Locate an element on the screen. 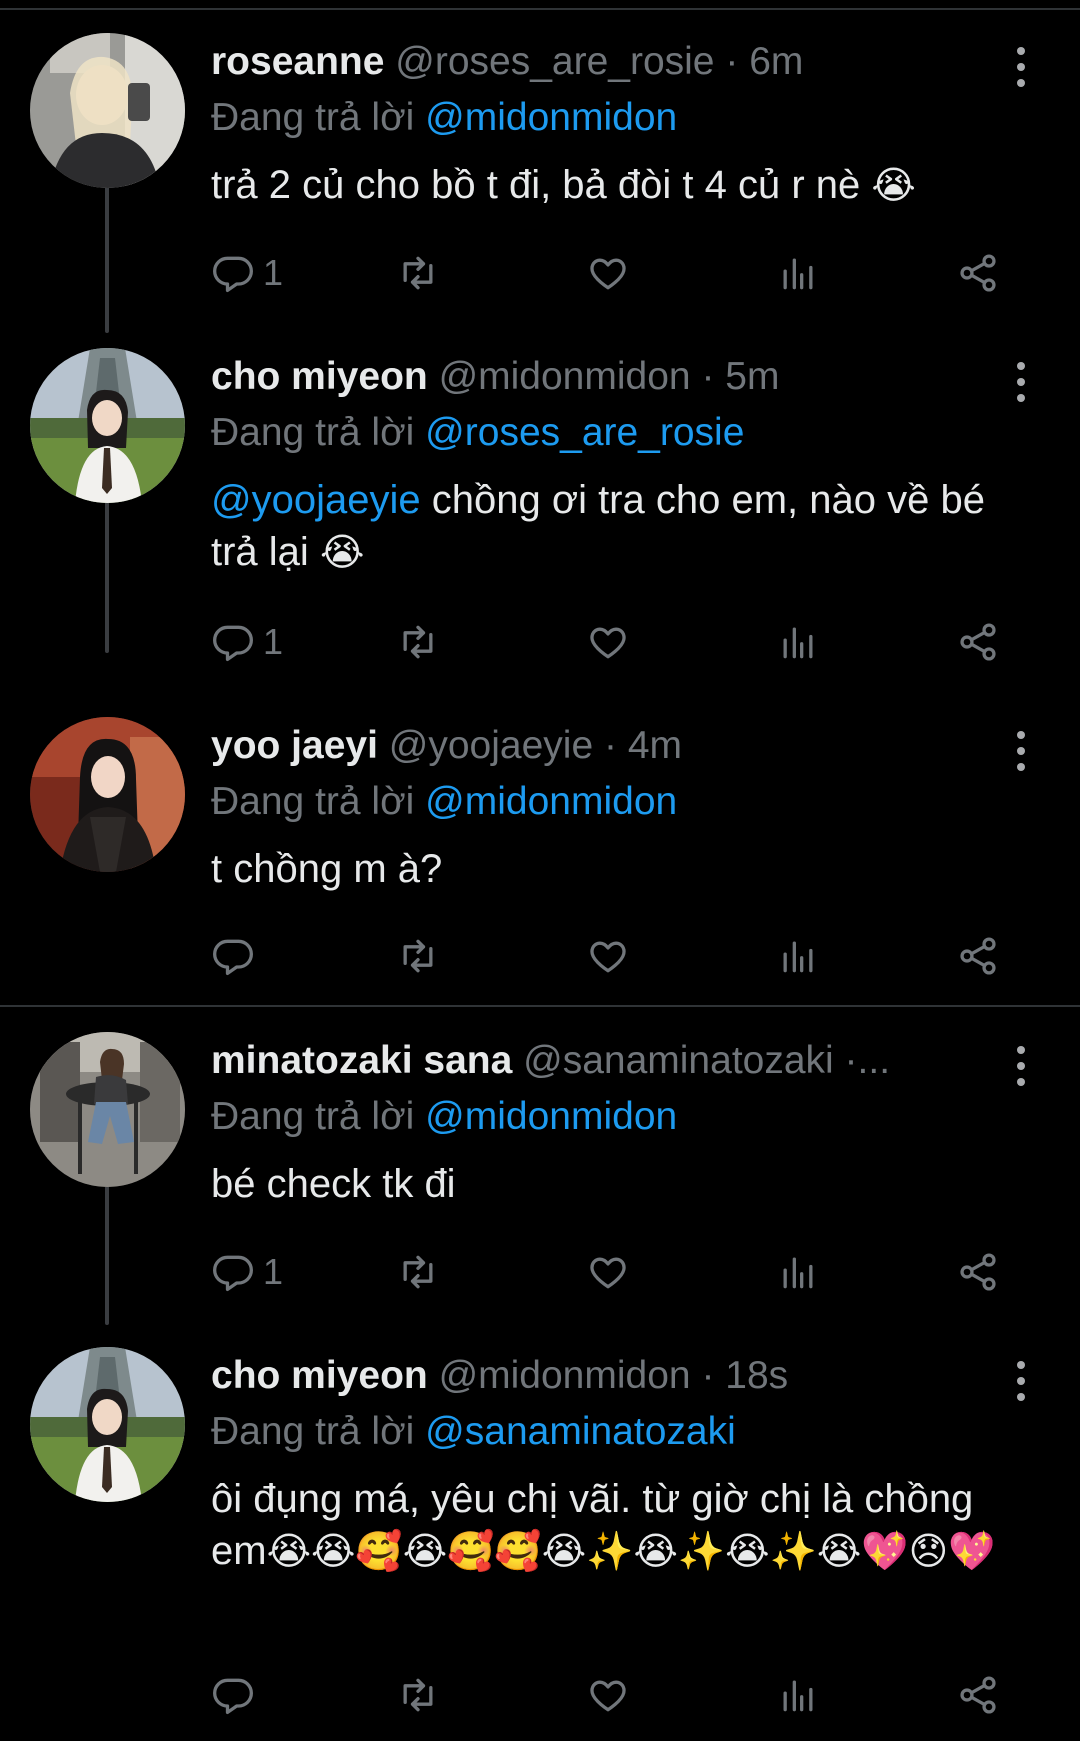 Image resolution: width=1080 pixels, height=1741 pixels. emoji-text: 😭😭🥰😭🥰🥰😭✨😭✨😭✨😭💖😞💖 is located at coordinates (631, 1551).